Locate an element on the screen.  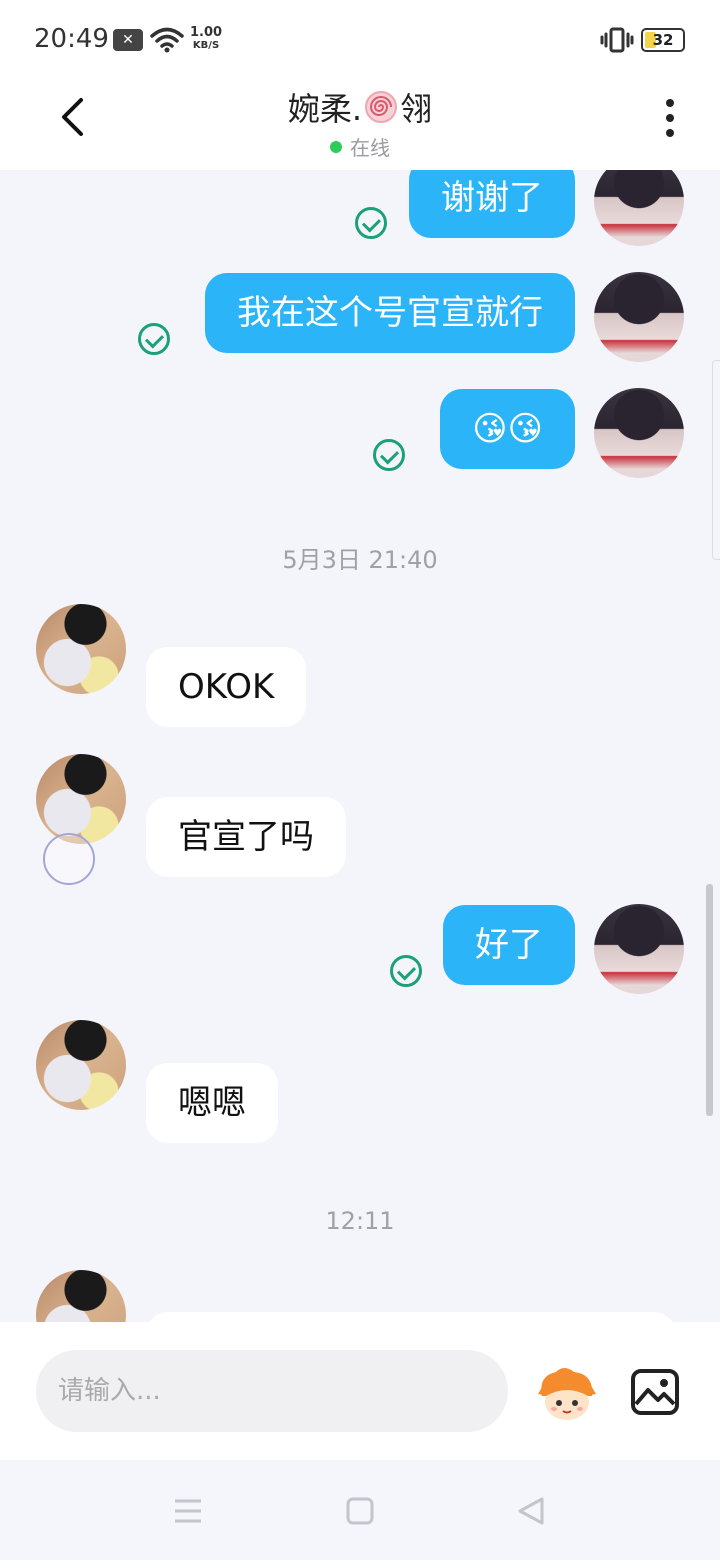
system-nav-bar is located at coordinates (360, 1510).